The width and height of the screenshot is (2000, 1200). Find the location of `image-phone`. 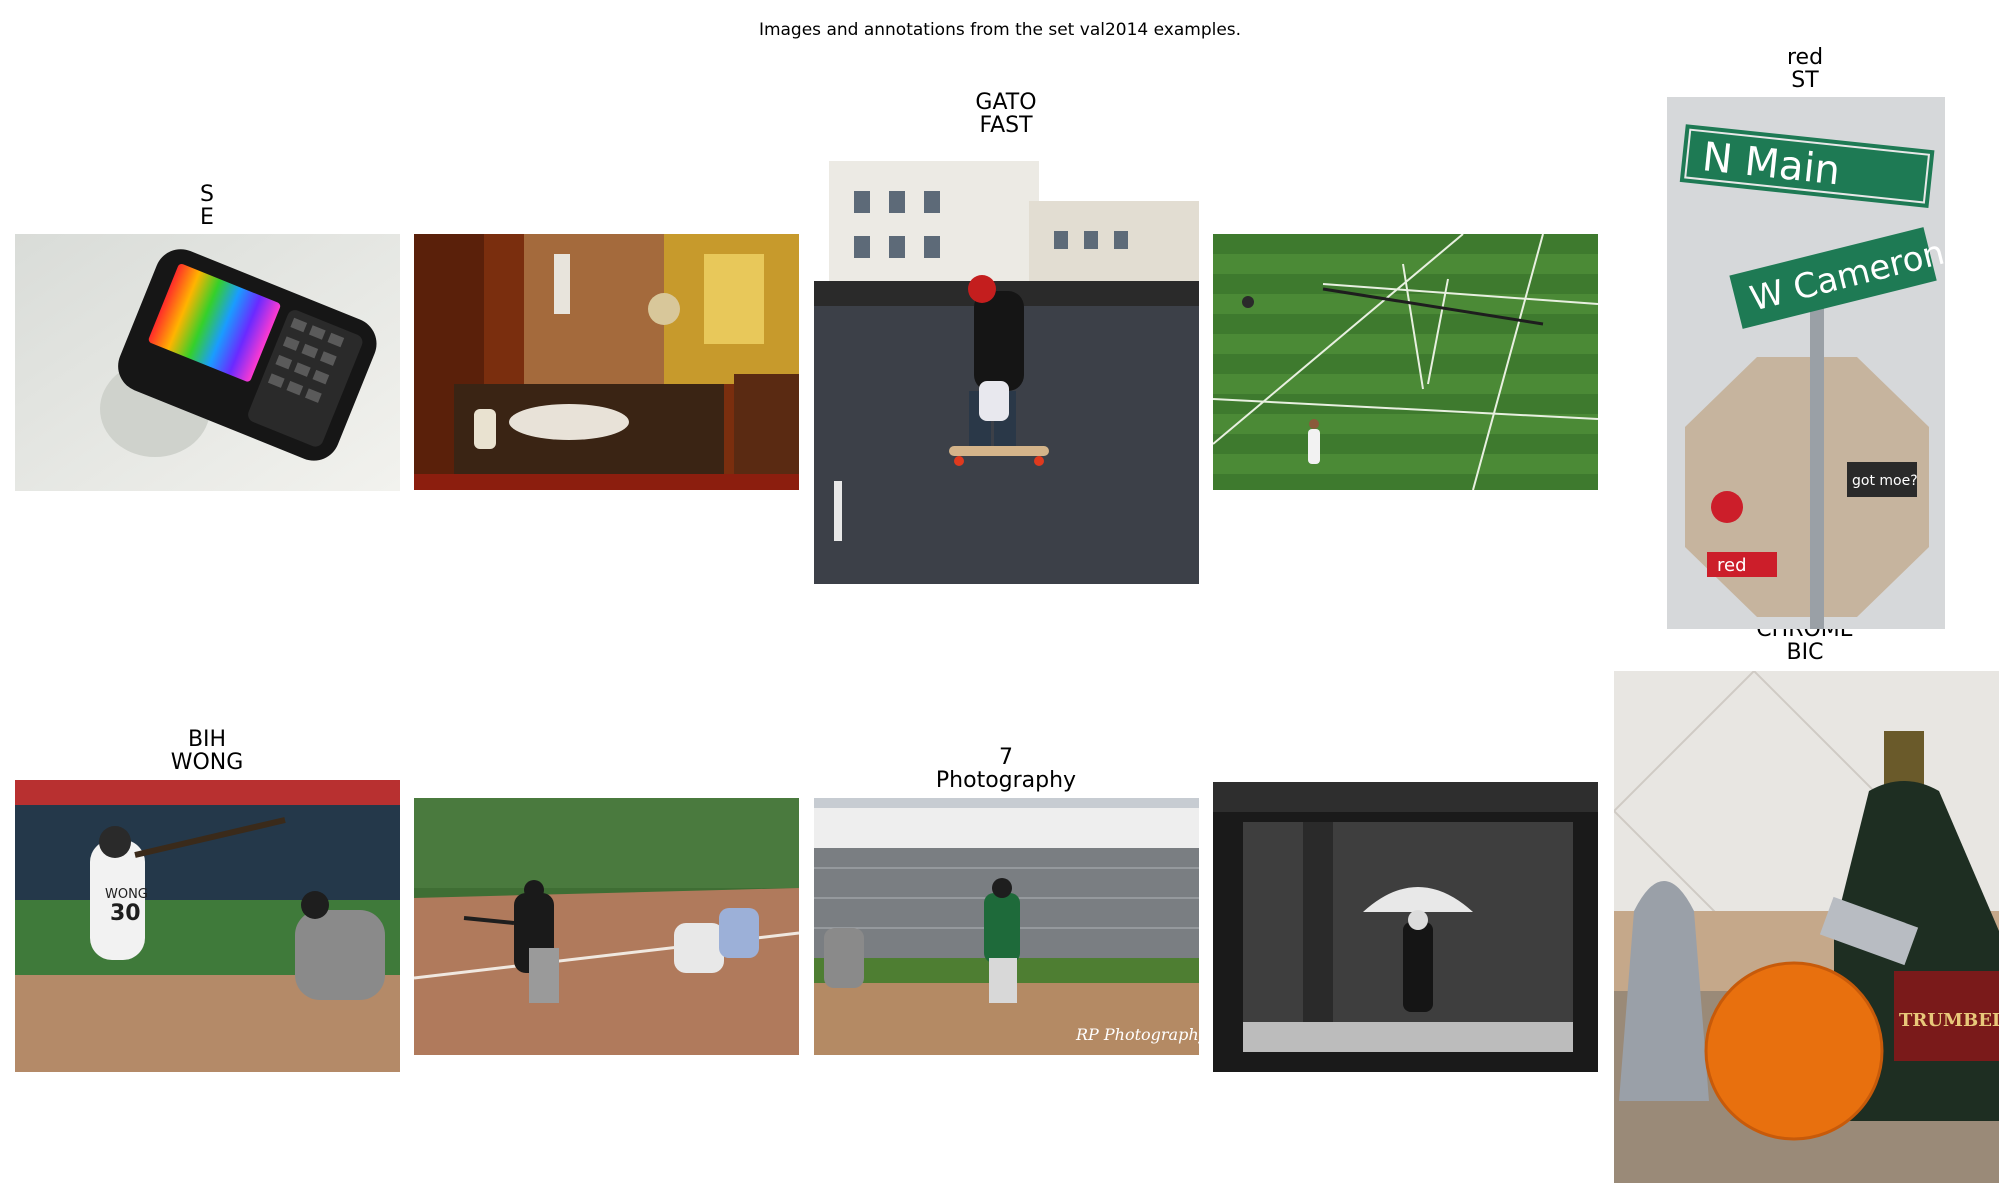

image-phone is located at coordinates (207, 362).